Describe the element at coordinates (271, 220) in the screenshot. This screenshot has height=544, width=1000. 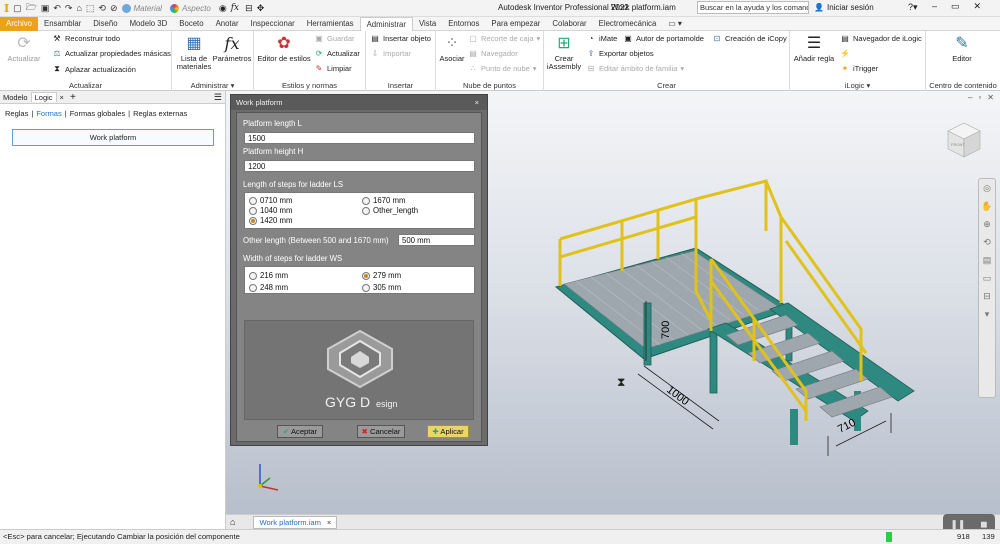
I see `ls-option-1420: 1420 mm` at that location.